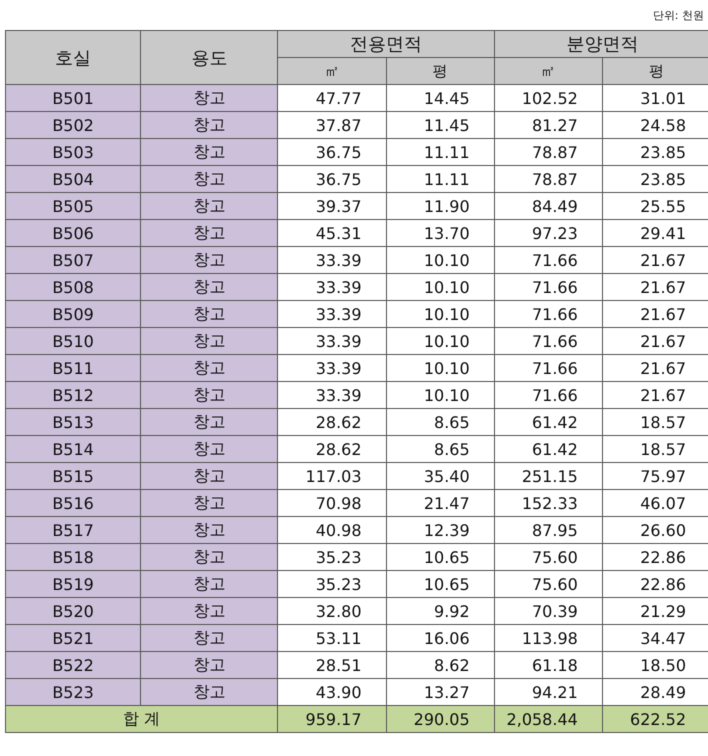 This screenshot has height=756, width=708. Describe the element at coordinates (73, 314) in the screenshot. I see `table-cell: B509` at that location.